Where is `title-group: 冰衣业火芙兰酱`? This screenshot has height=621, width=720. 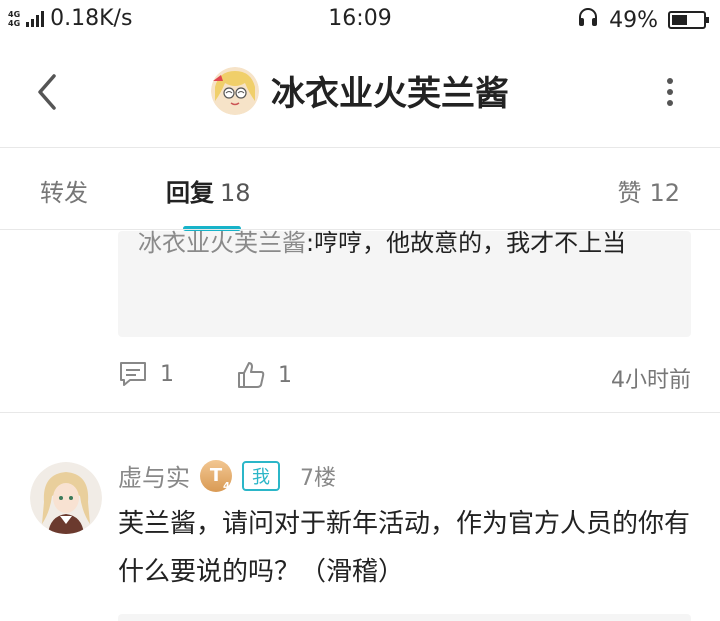
title-group: 冰衣业火芙兰酱 is located at coordinates (360, 90).